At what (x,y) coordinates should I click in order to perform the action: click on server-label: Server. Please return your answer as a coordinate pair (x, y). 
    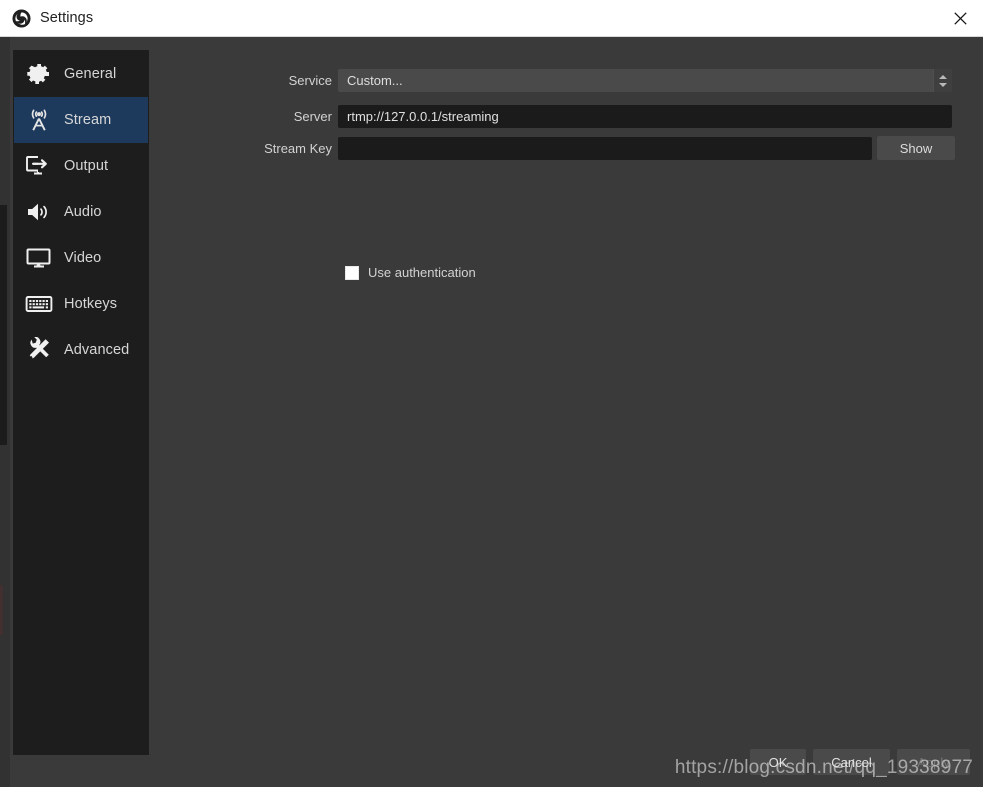
    Looking at the image, I should click on (312, 116).